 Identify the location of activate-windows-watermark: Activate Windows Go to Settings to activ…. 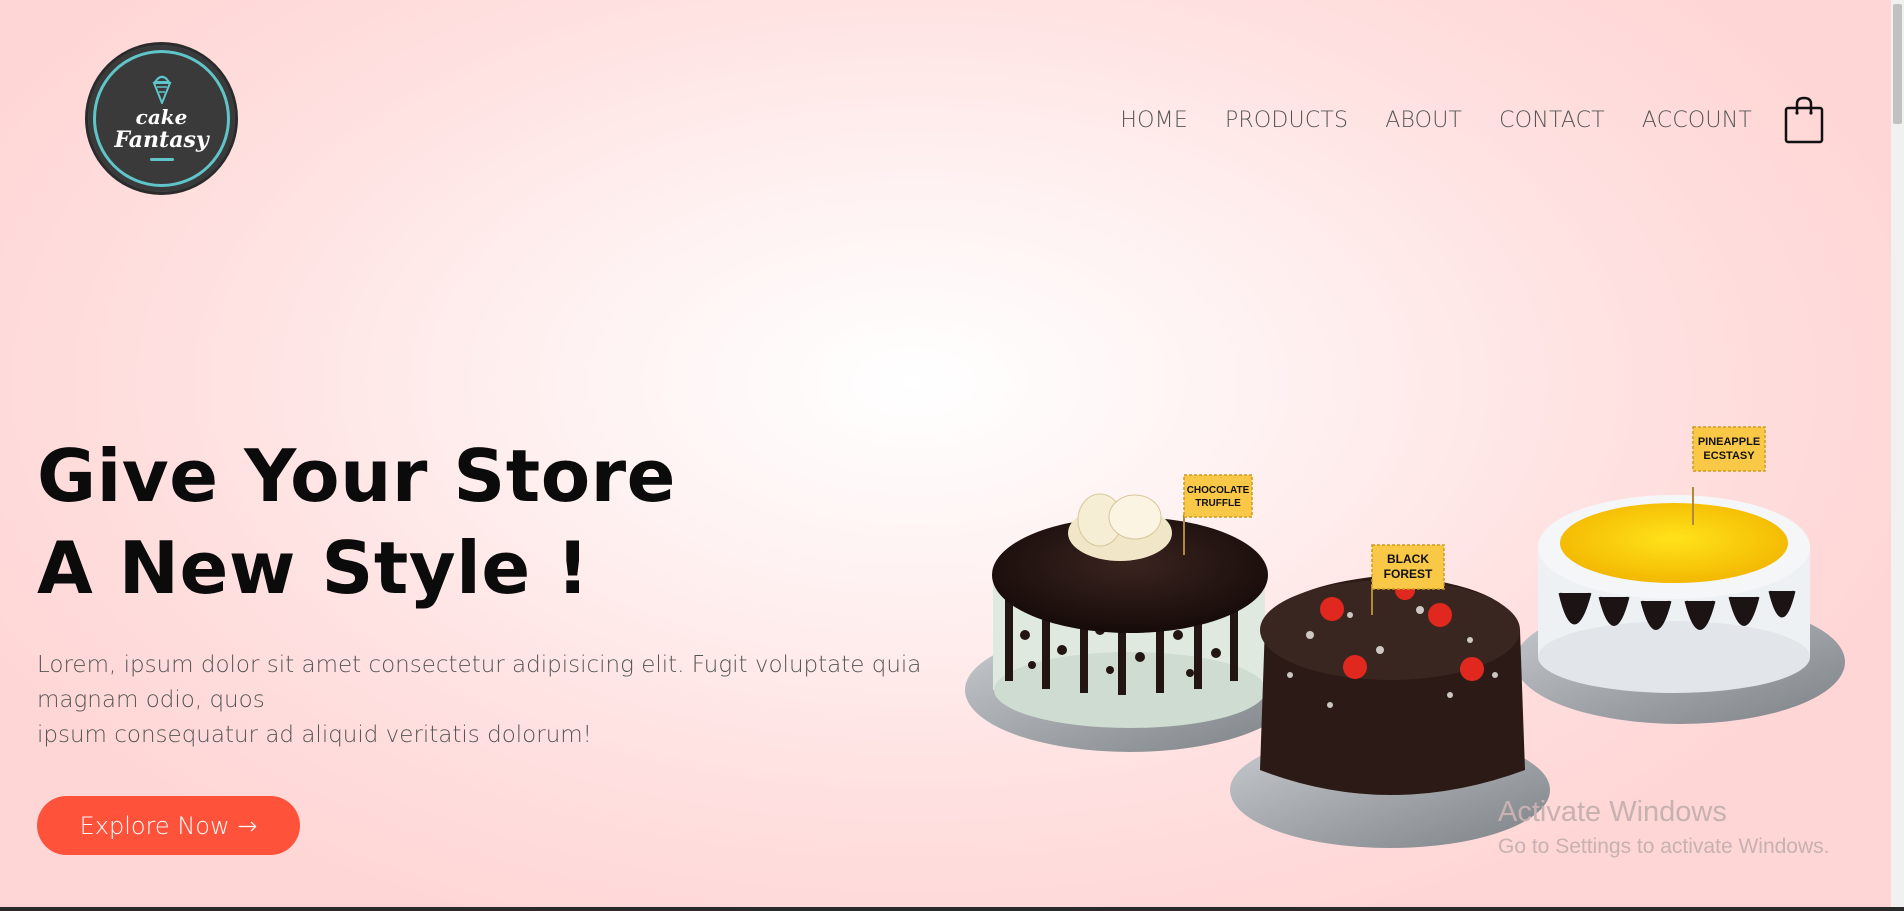
(1664, 827).